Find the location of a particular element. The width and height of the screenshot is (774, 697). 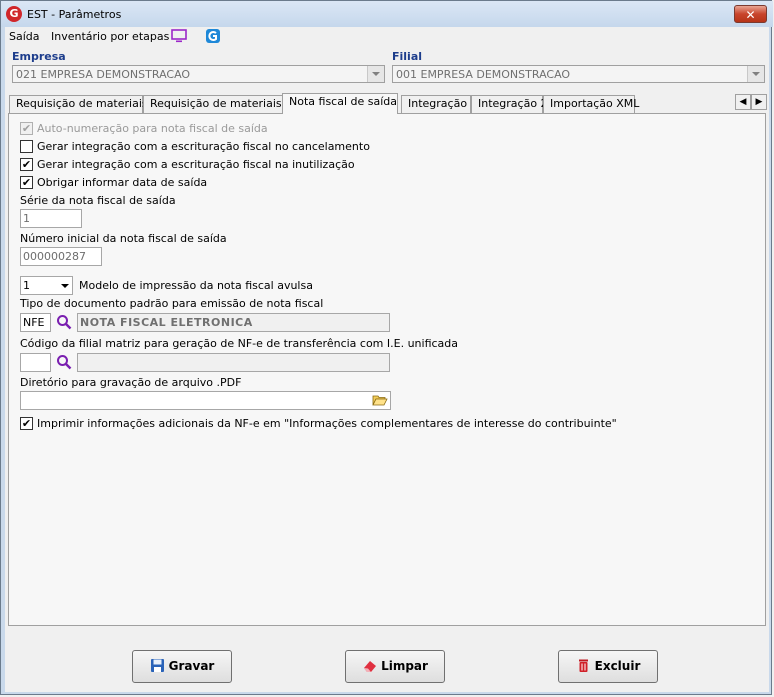

gravar-button: Gravar is located at coordinates (182, 666).